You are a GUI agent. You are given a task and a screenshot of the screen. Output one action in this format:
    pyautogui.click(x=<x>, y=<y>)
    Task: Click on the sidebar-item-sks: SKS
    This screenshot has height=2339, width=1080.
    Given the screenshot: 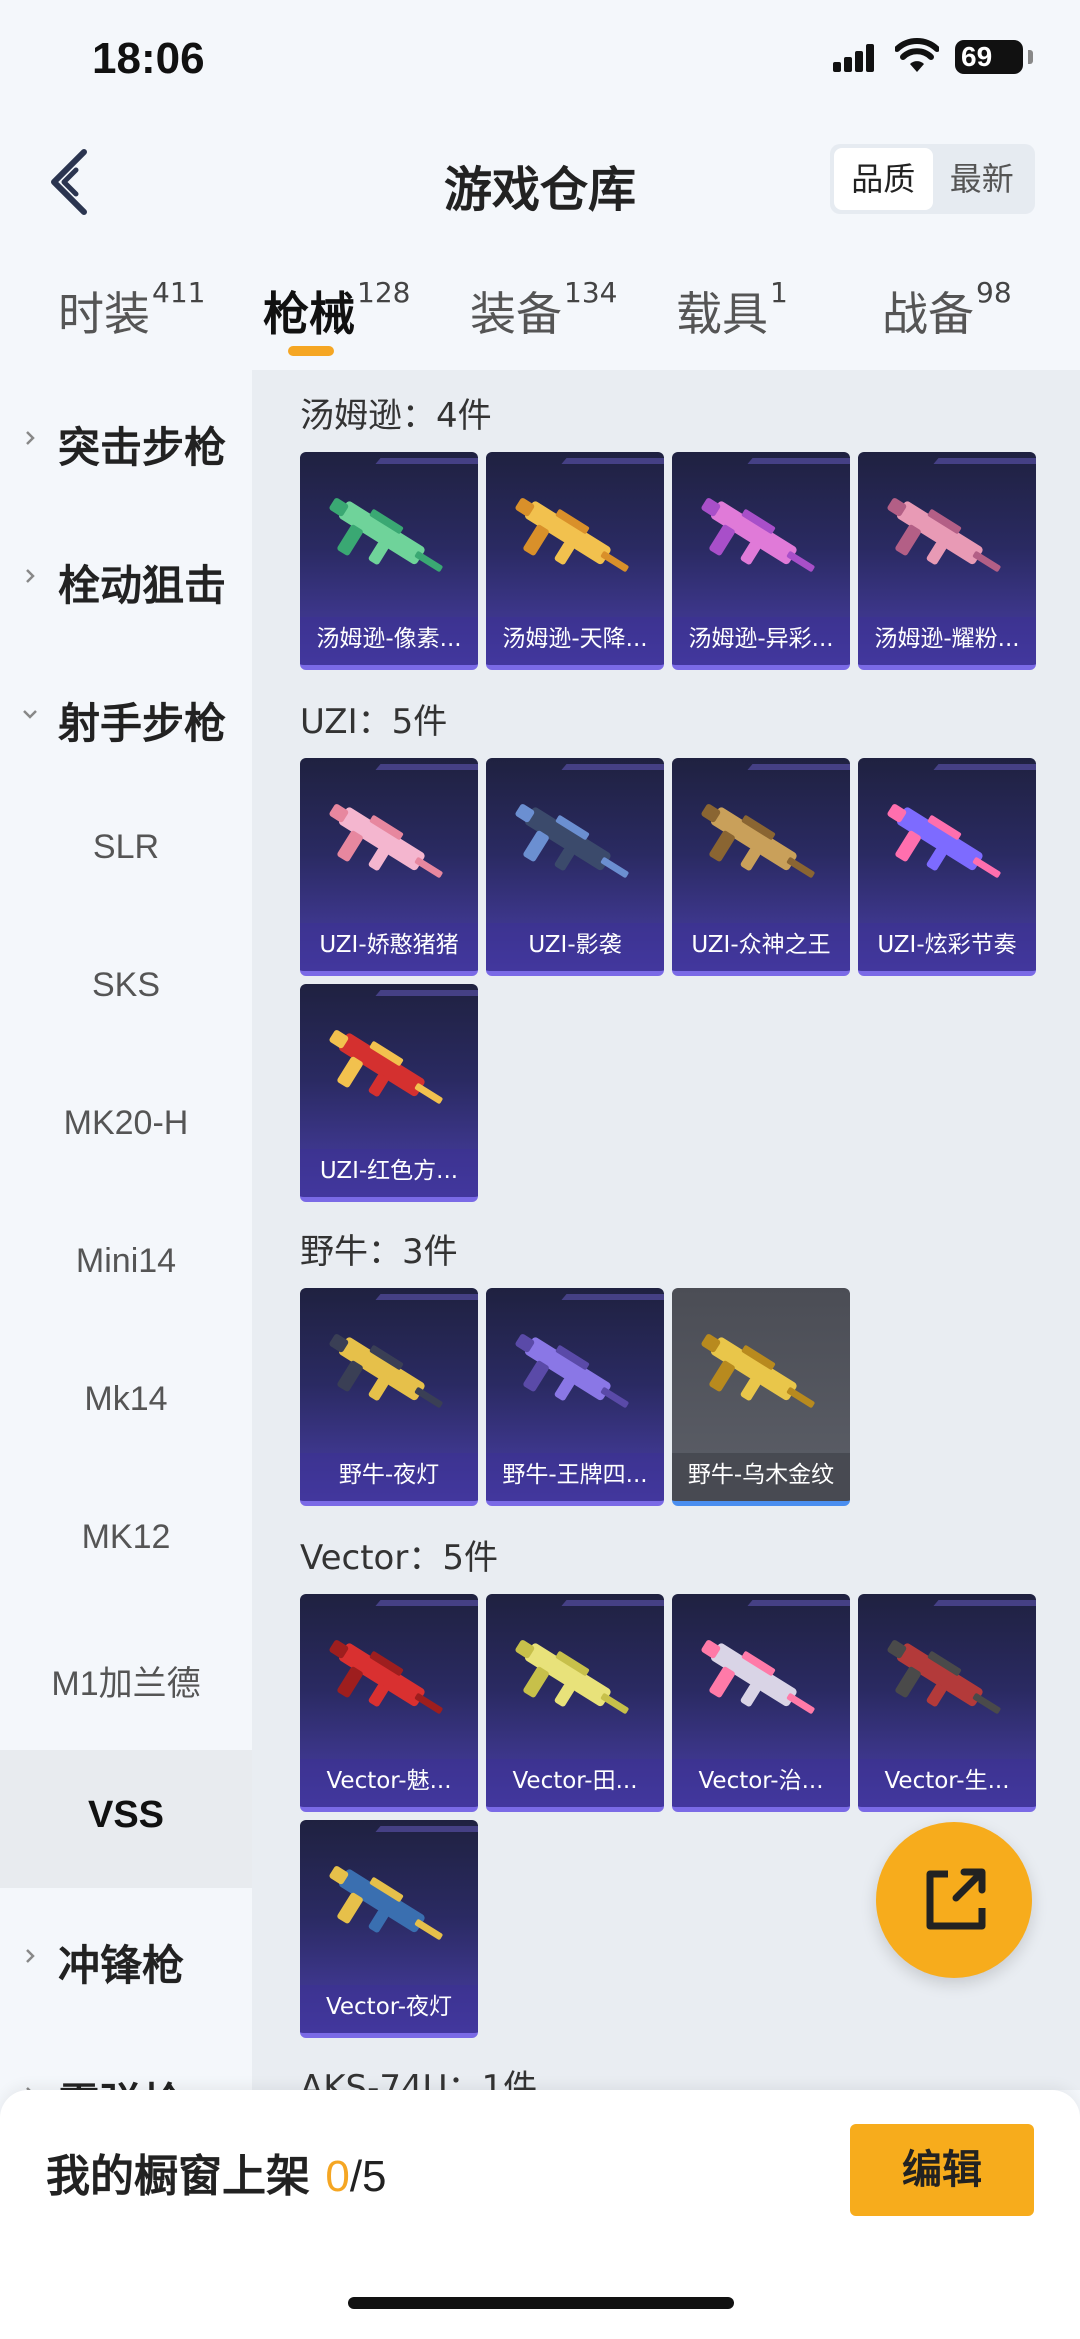 What is the action you would take?
    pyautogui.click(x=126, y=991)
    